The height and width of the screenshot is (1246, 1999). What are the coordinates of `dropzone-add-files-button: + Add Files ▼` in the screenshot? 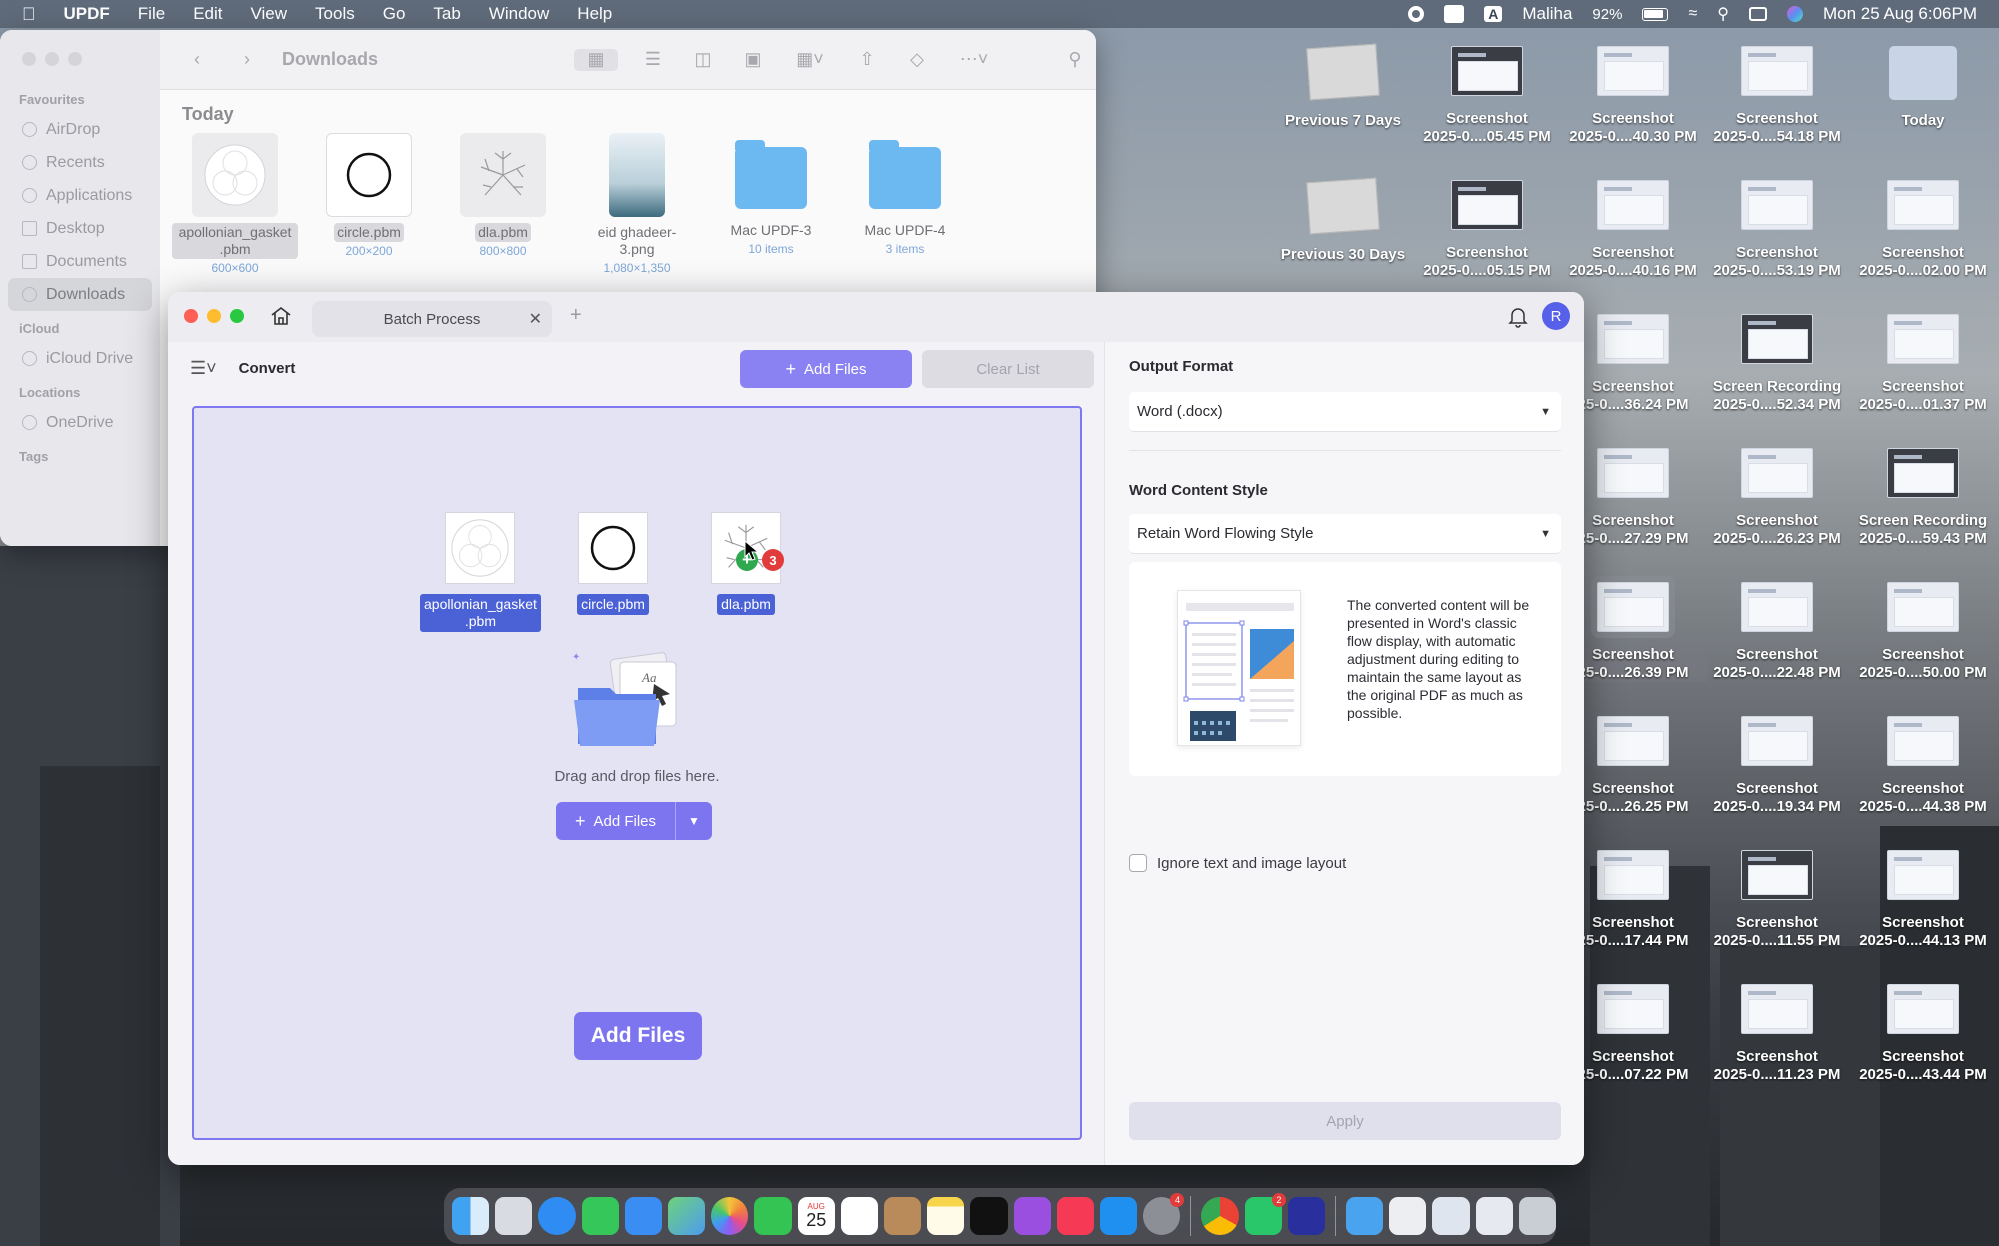 It's located at (634, 821).